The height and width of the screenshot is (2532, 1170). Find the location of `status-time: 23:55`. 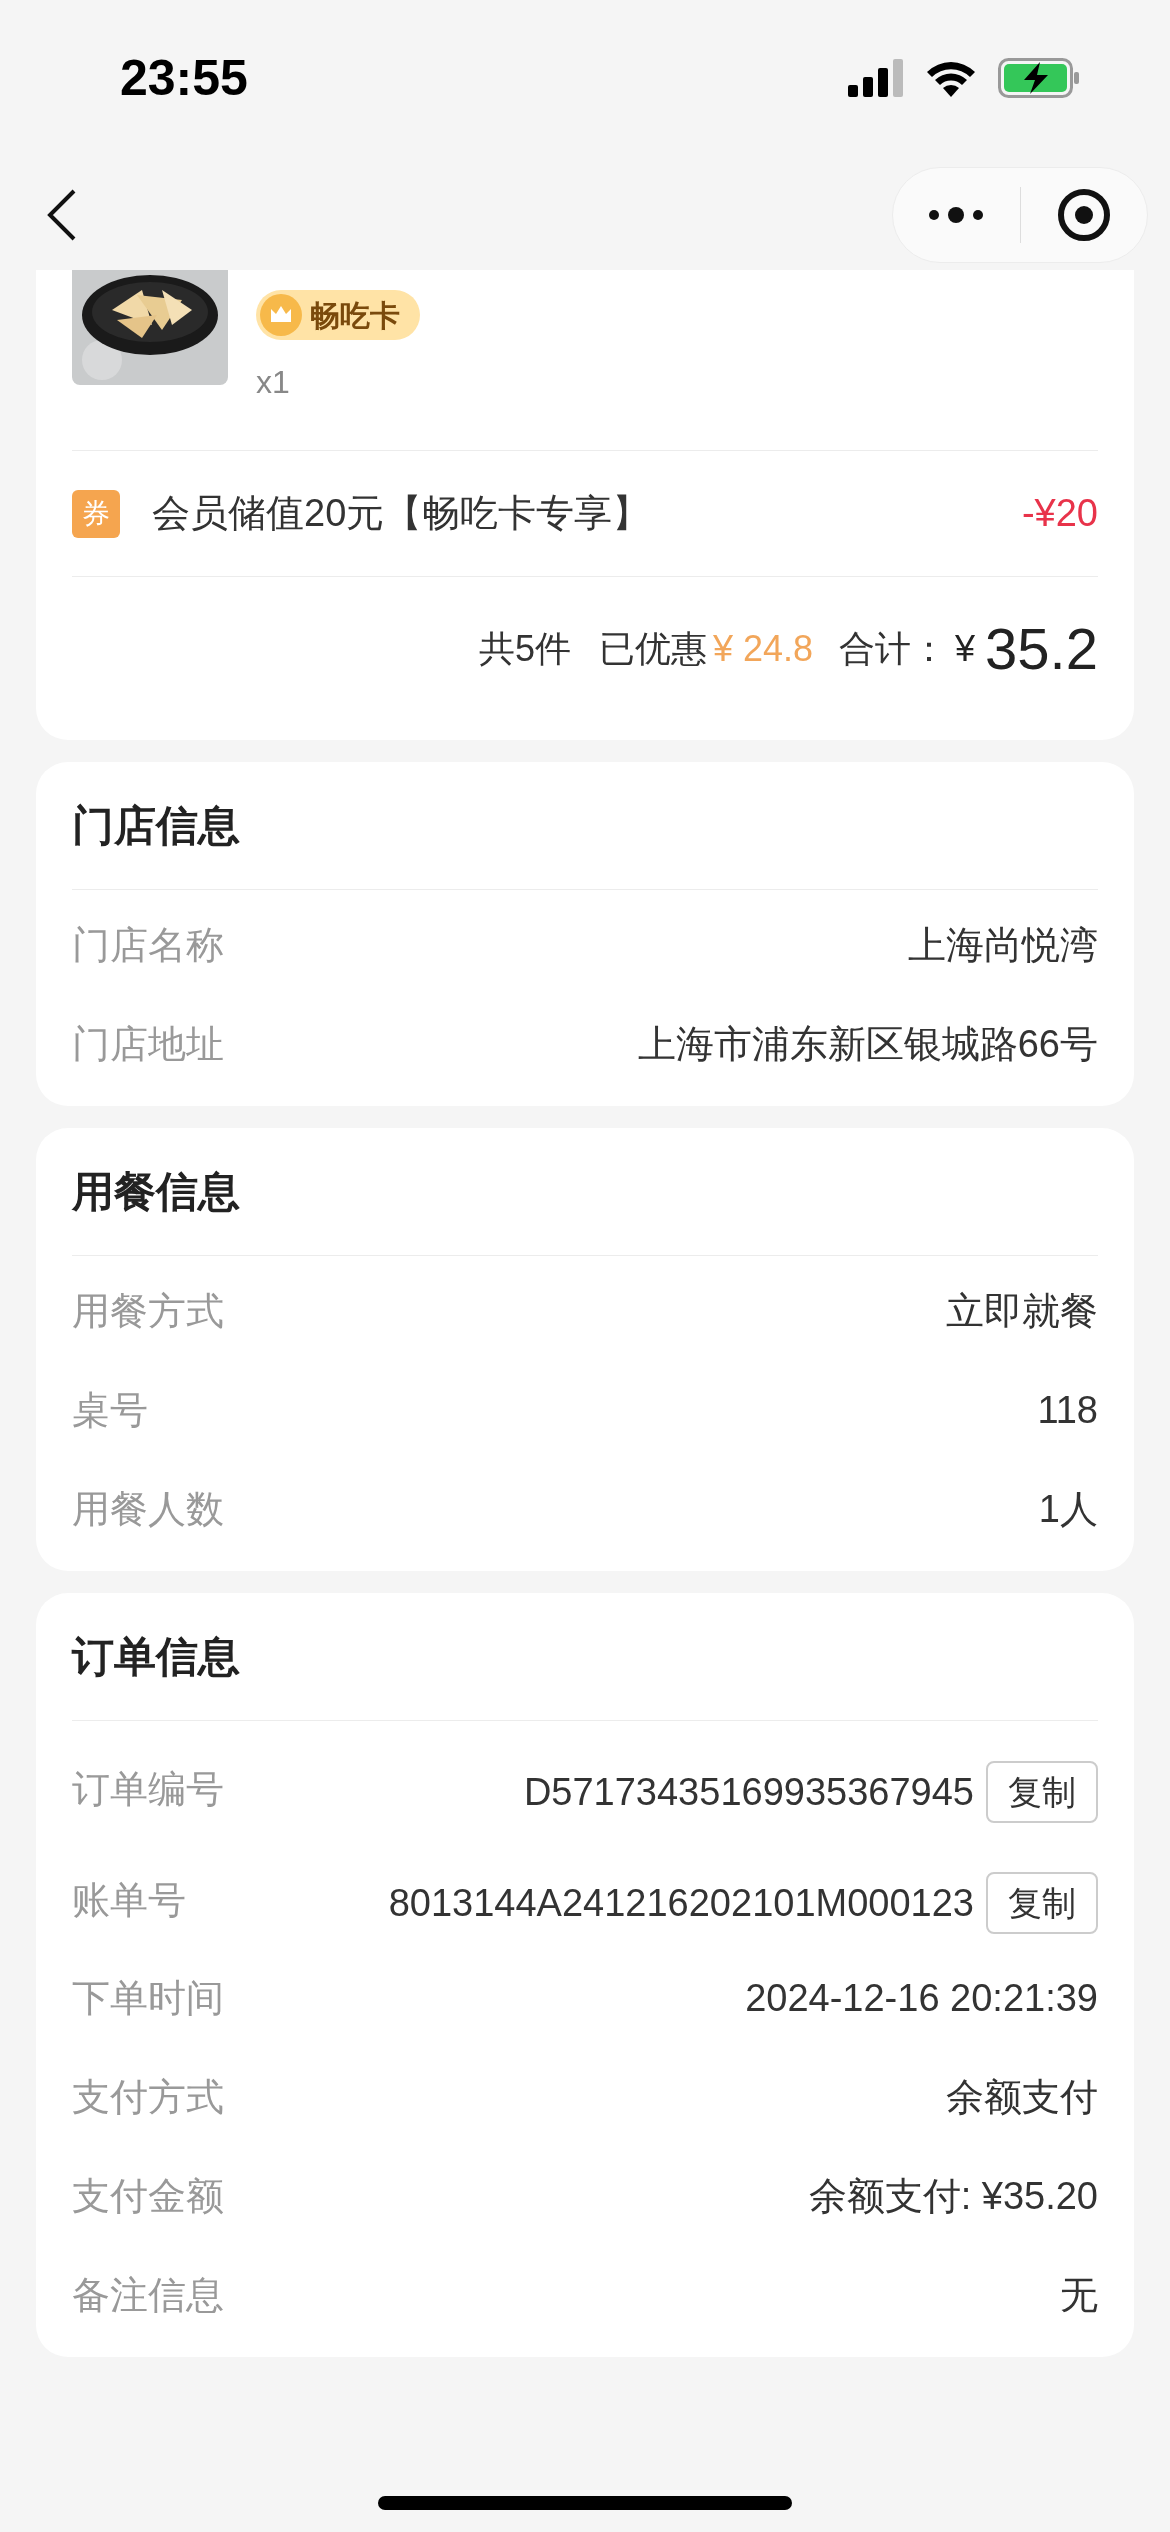

status-time: 23:55 is located at coordinates (184, 78).